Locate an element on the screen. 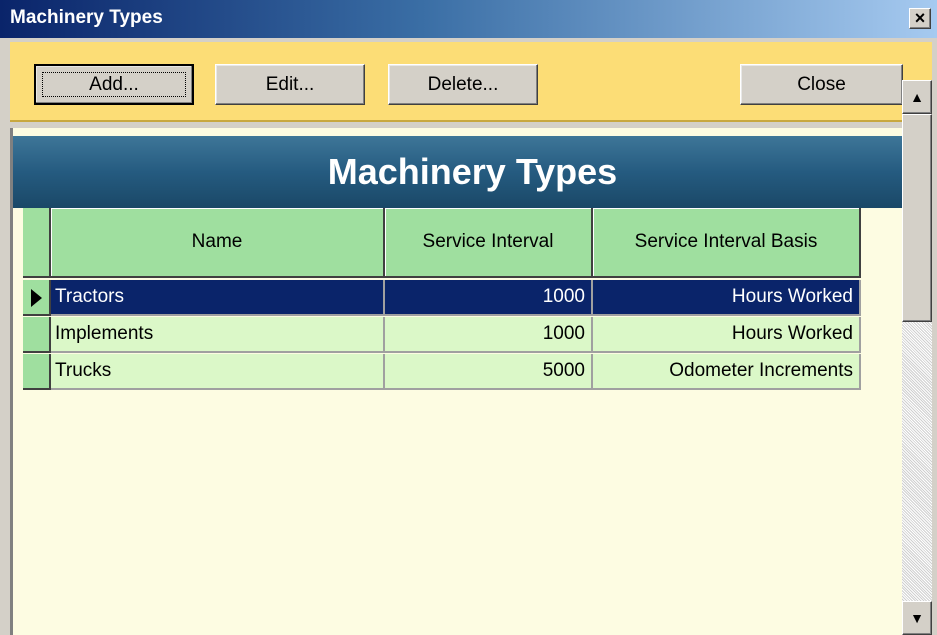 Image resolution: width=937 pixels, height=635 pixels. column-header-service-interval: Service Interval is located at coordinates (489, 243).